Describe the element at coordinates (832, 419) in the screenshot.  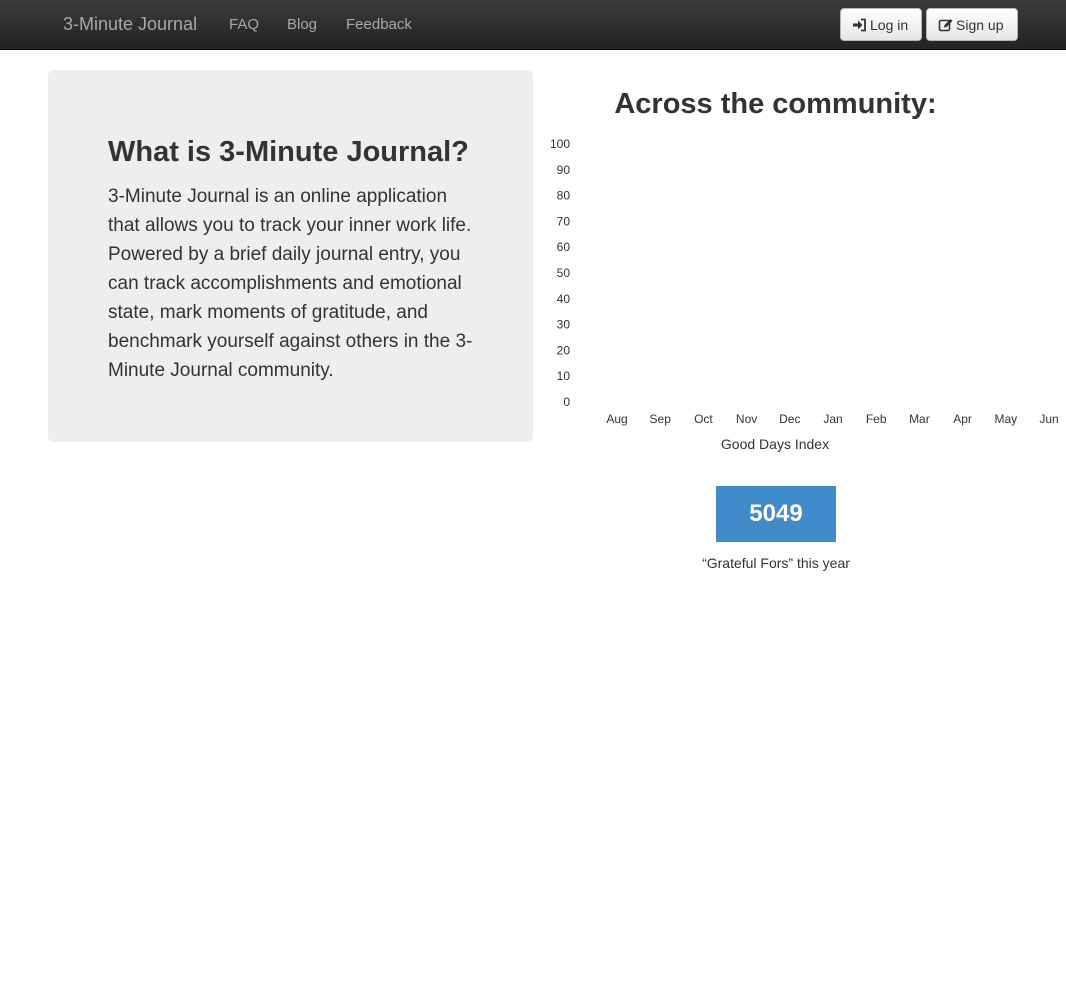
I see `x-tick-label: Jan` at that location.